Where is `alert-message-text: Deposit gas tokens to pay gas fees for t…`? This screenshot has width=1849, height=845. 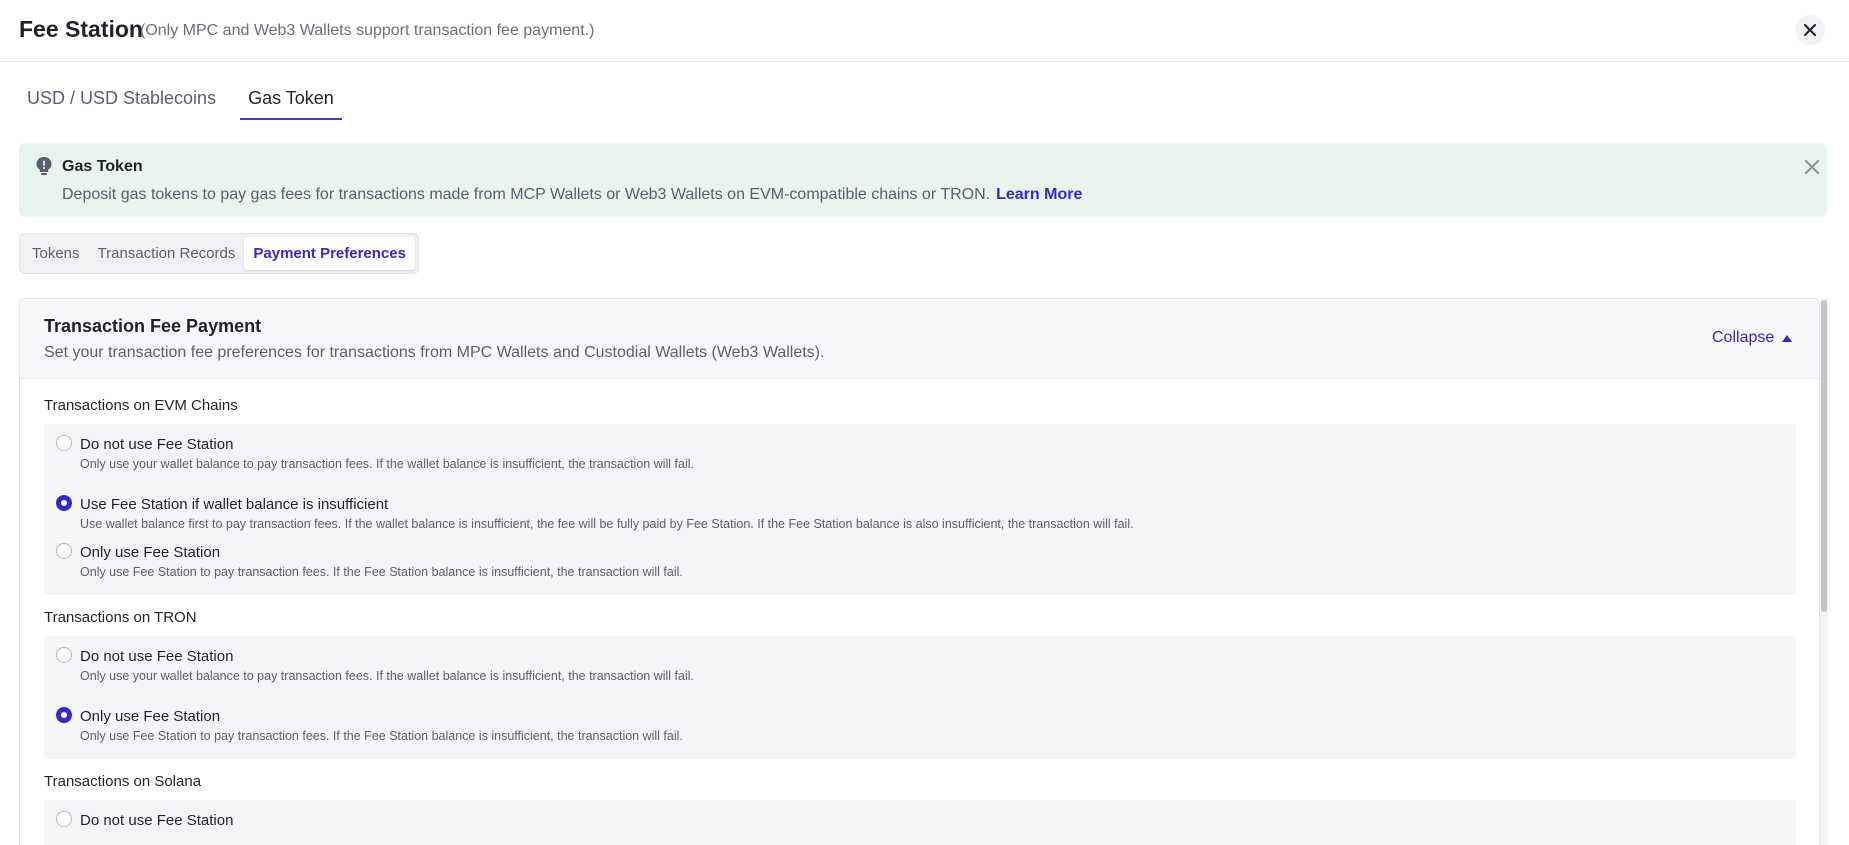 alert-message-text: Deposit gas tokens to pay gas fees for t… is located at coordinates (526, 194).